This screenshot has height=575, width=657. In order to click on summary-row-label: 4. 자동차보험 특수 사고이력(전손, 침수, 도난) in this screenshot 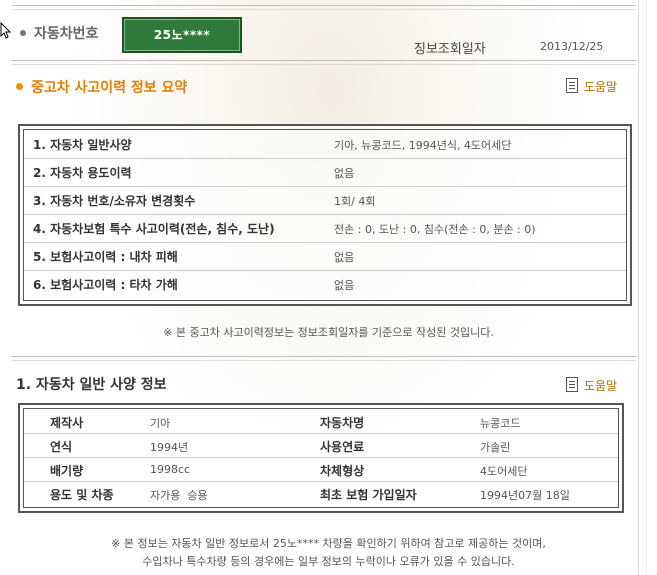, I will do `click(154, 229)`.